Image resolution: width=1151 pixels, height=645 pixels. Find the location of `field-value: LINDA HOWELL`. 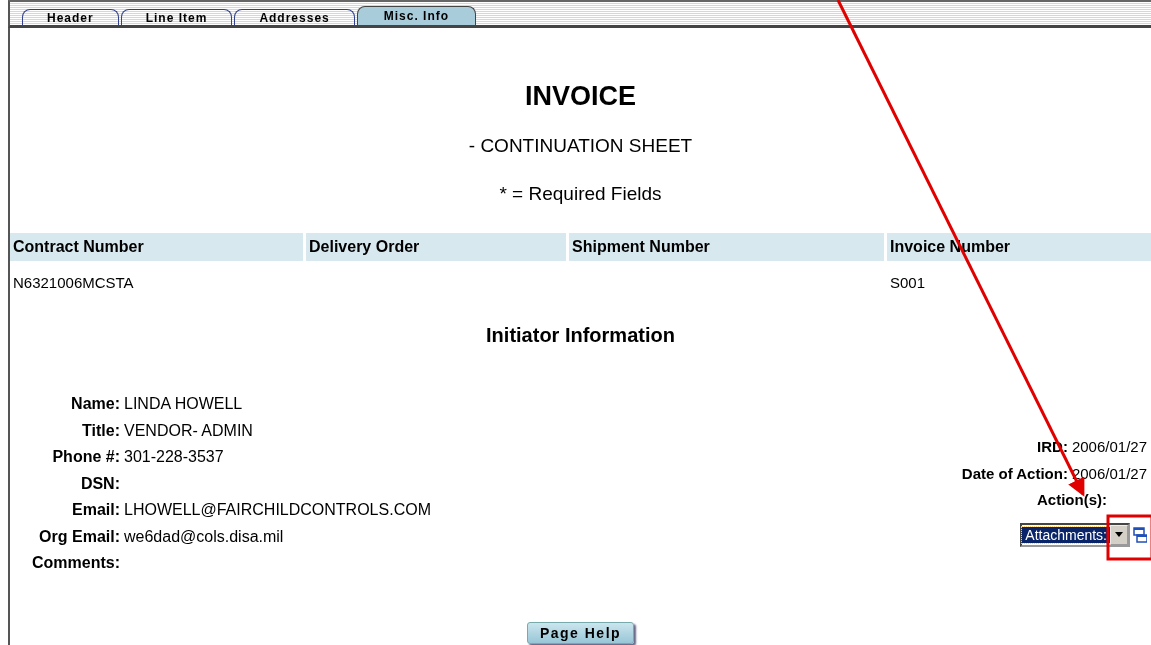

field-value: LINDA HOWELL is located at coordinates (184, 404).